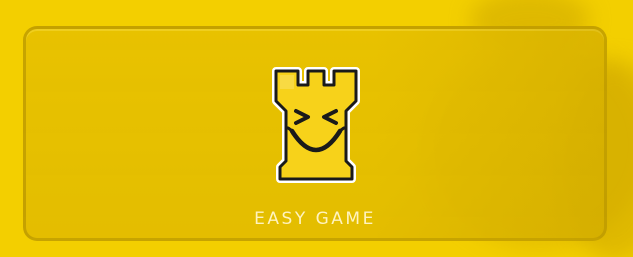  Describe the element at coordinates (316, 124) in the screenshot. I see `rook-smiley-icon` at that location.